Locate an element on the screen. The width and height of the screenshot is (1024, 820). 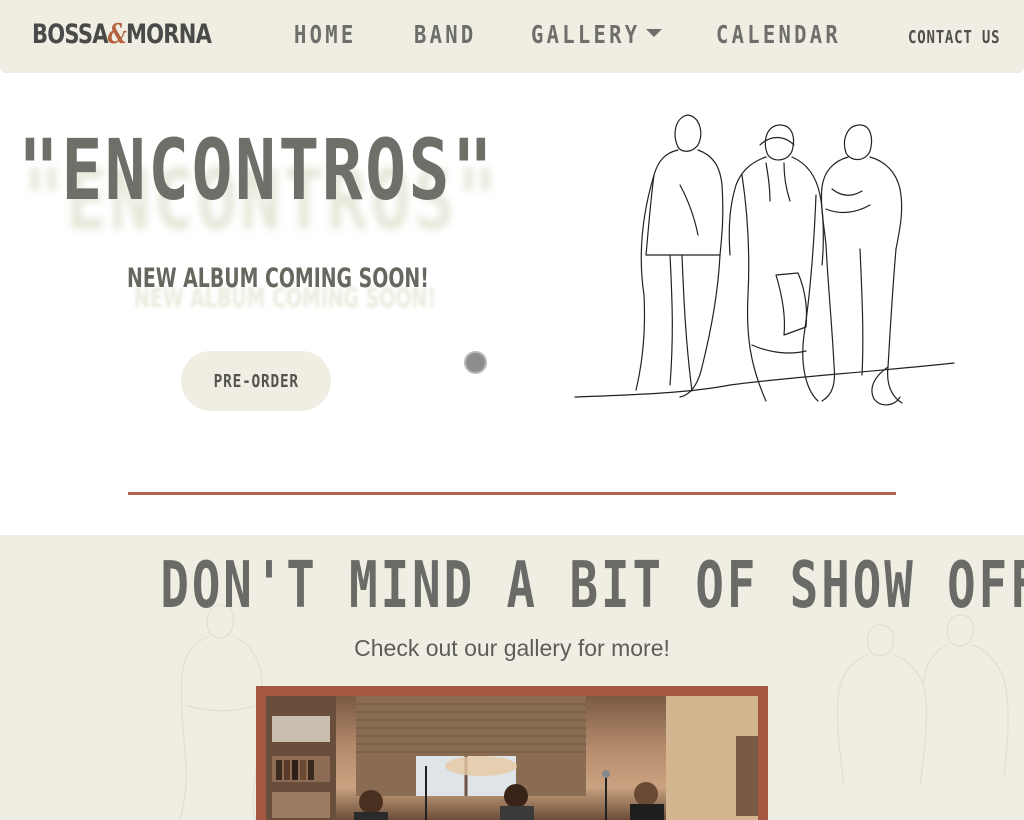
nav-gallery-dropdown: GALLERY is located at coordinates (585, 35).